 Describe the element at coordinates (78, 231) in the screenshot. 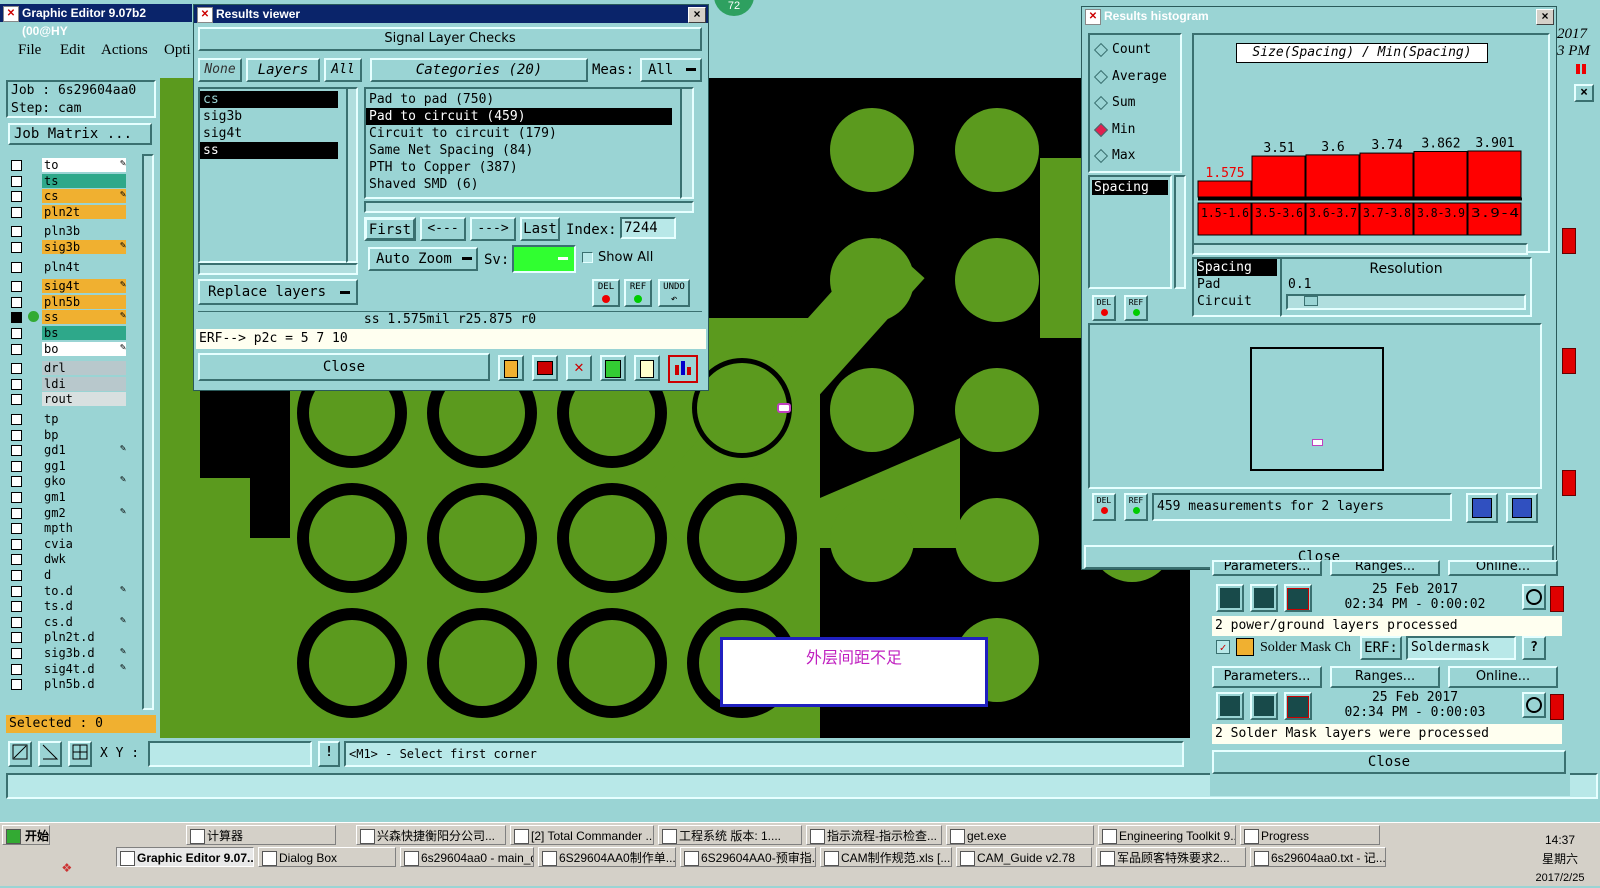

I see `layer-row-pln3b: pln3b` at that location.